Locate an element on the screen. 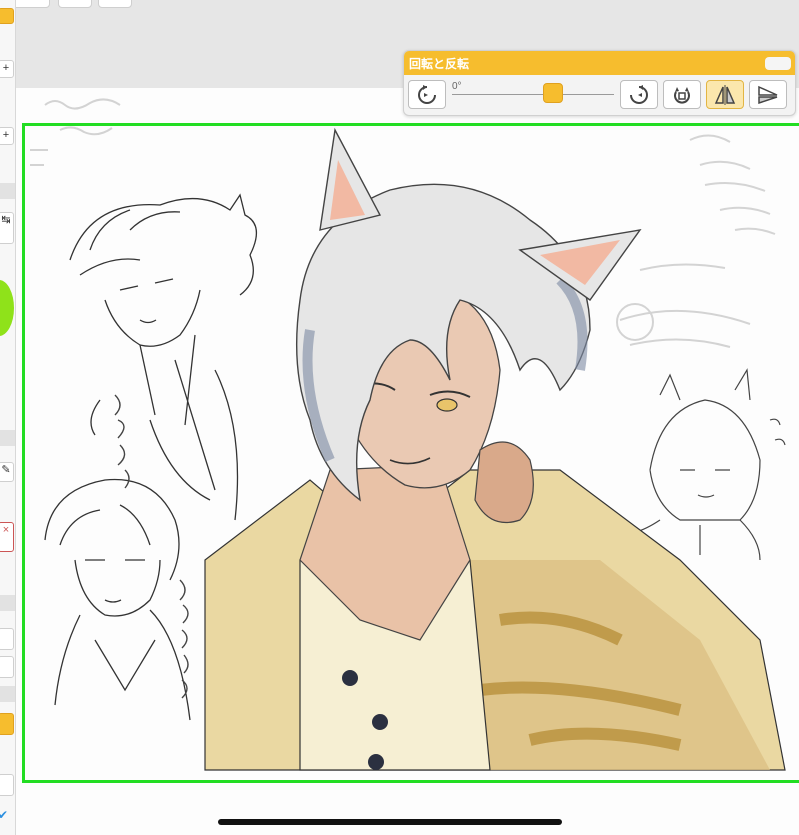 The width and height of the screenshot is (799, 835). reset-rotation-button is located at coordinates (682, 94).